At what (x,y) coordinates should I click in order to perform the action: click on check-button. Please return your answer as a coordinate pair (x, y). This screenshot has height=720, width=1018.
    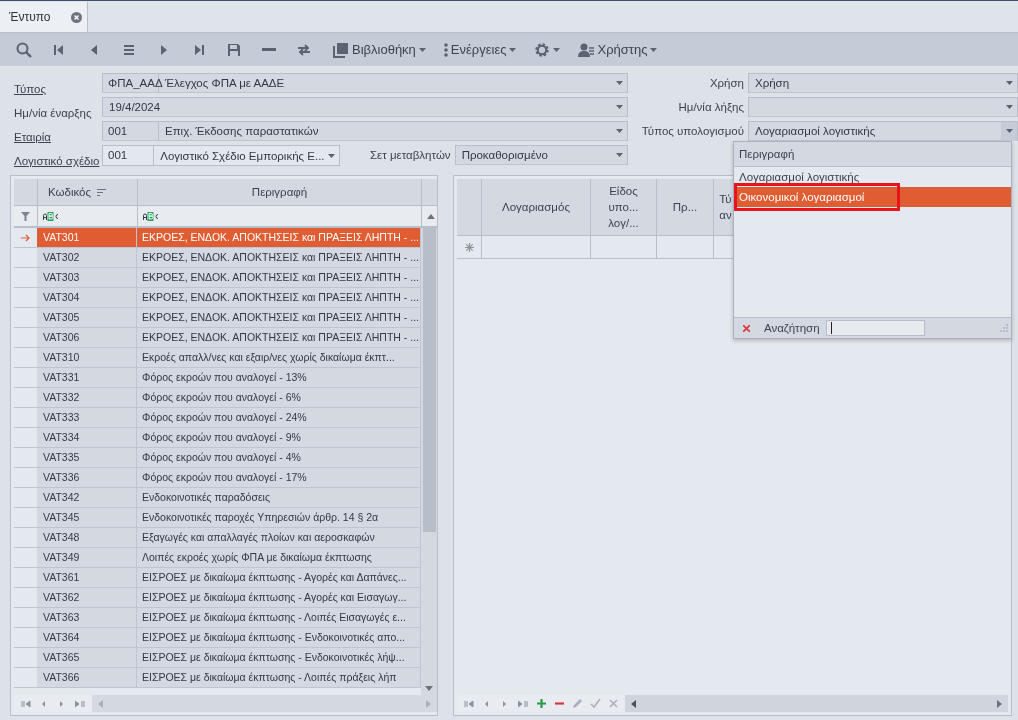
    Looking at the image, I should click on (595, 703).